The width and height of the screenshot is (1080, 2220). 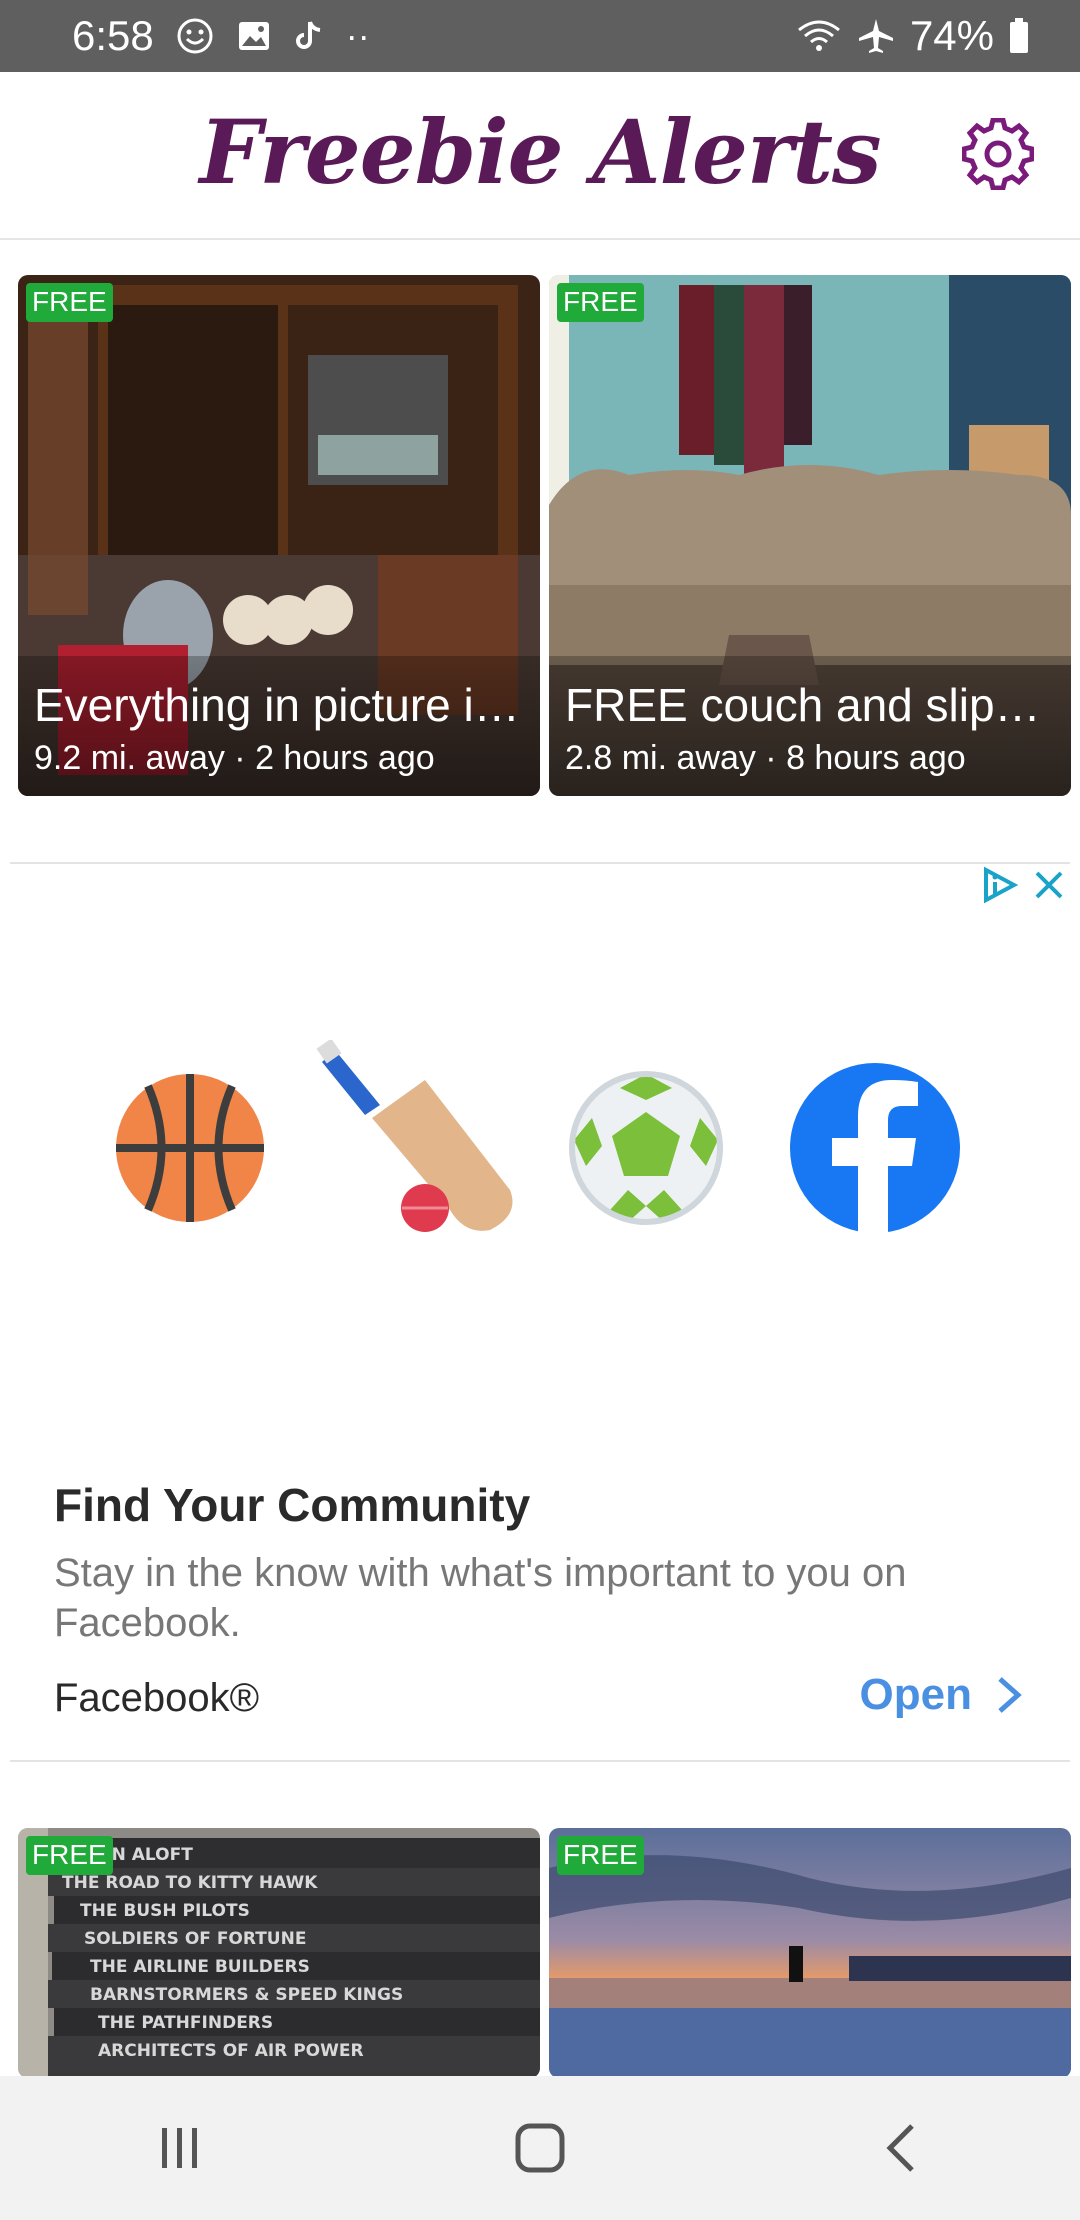 I want to click on notification-icons: ··, so click(x=273, y=36).